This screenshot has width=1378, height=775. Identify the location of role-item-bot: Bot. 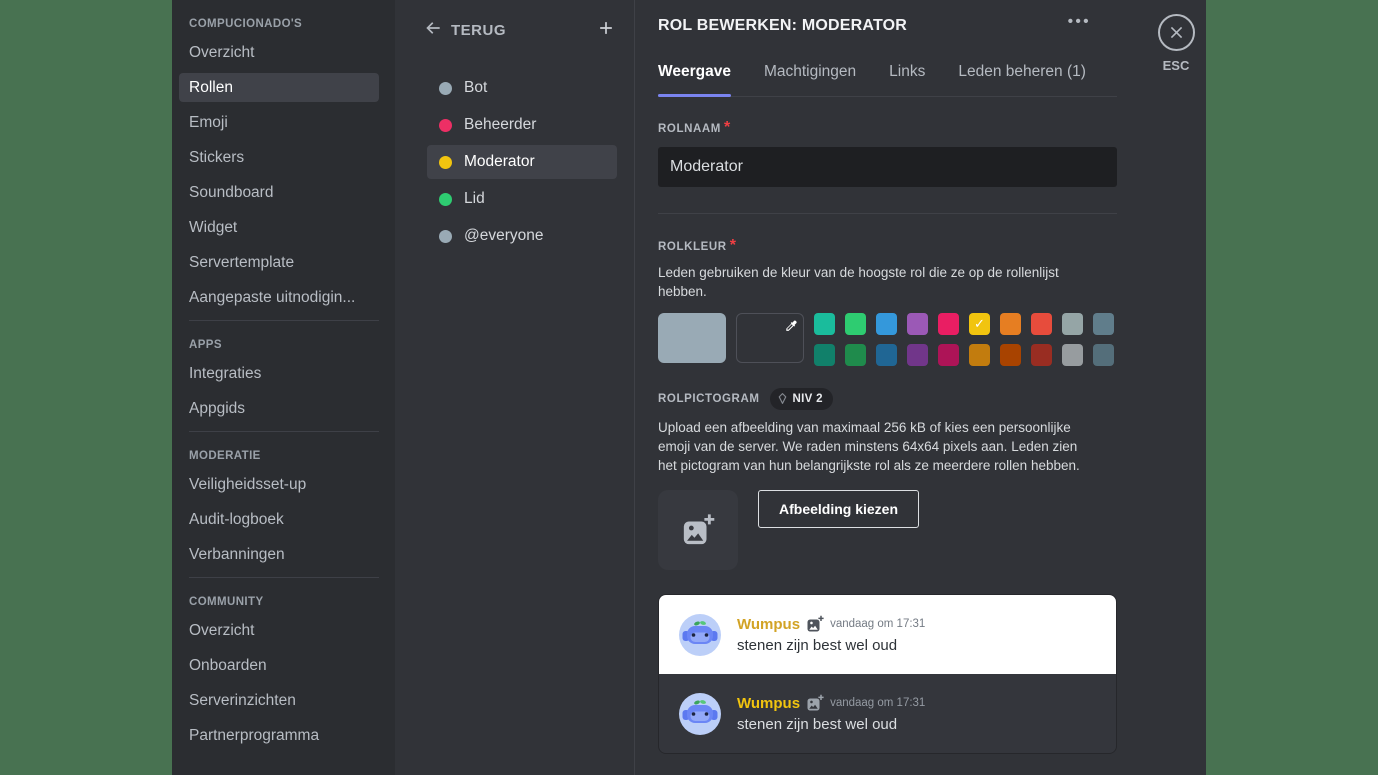
(522, 88).